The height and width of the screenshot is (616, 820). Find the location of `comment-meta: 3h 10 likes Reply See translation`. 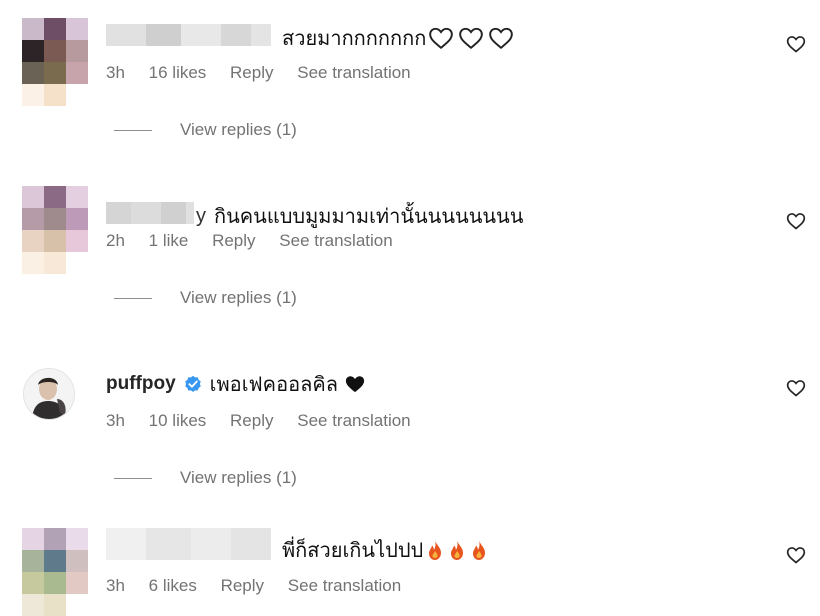

comment-meta: 3h 10 likes Reply See translation is located at coordinates (268, 421).